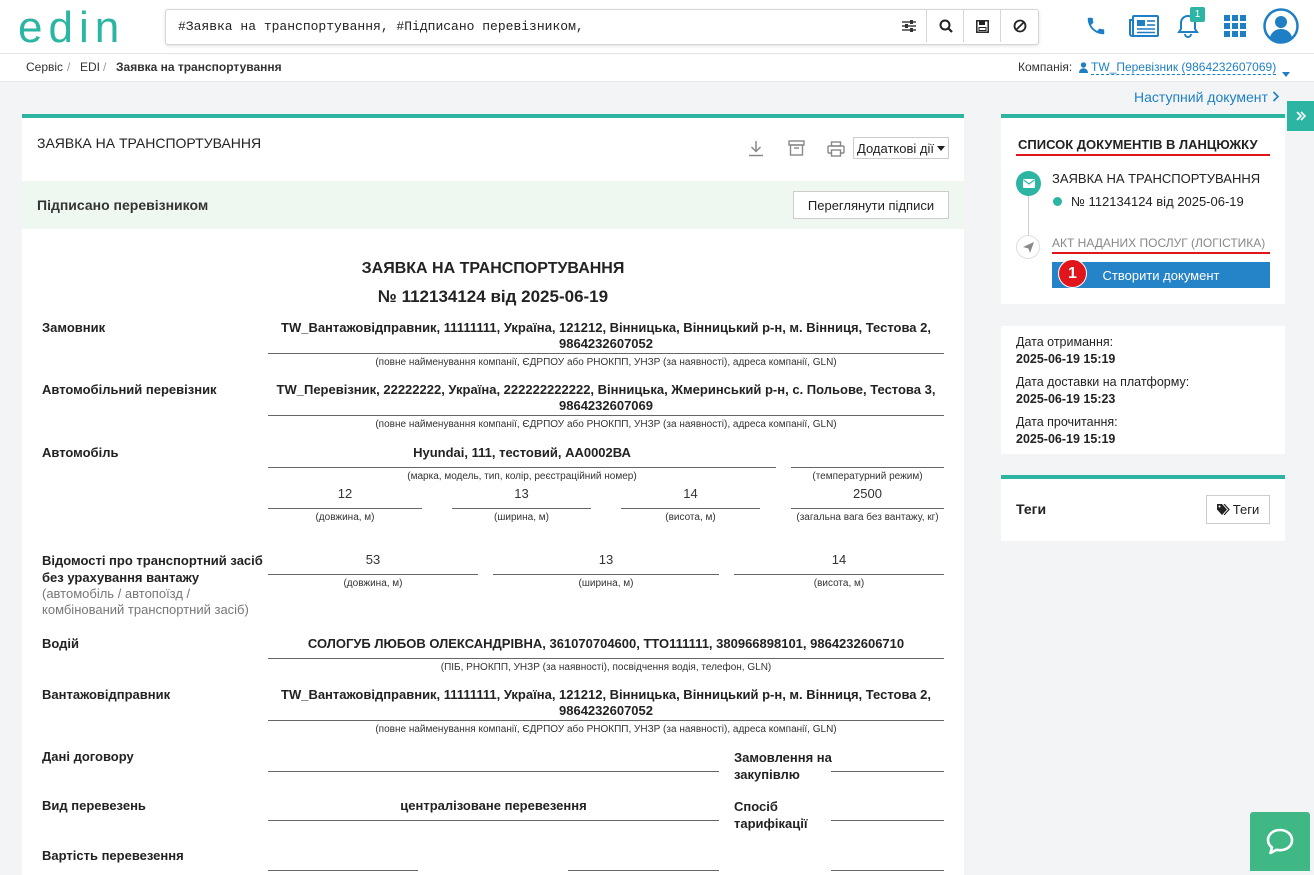  I want to click on chain-title-underline, so click(1143, 155).